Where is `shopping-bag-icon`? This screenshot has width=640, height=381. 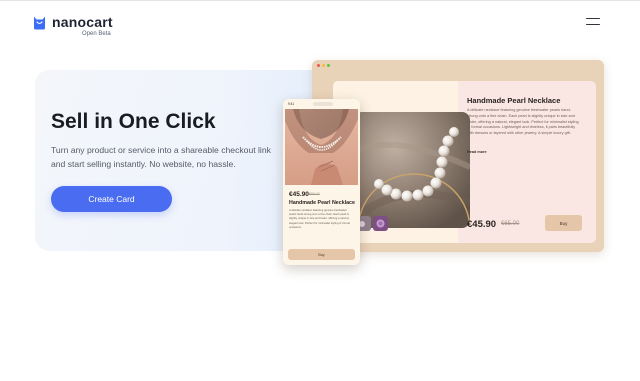 shopping-bag-icon is located at coordinates (39, 22).